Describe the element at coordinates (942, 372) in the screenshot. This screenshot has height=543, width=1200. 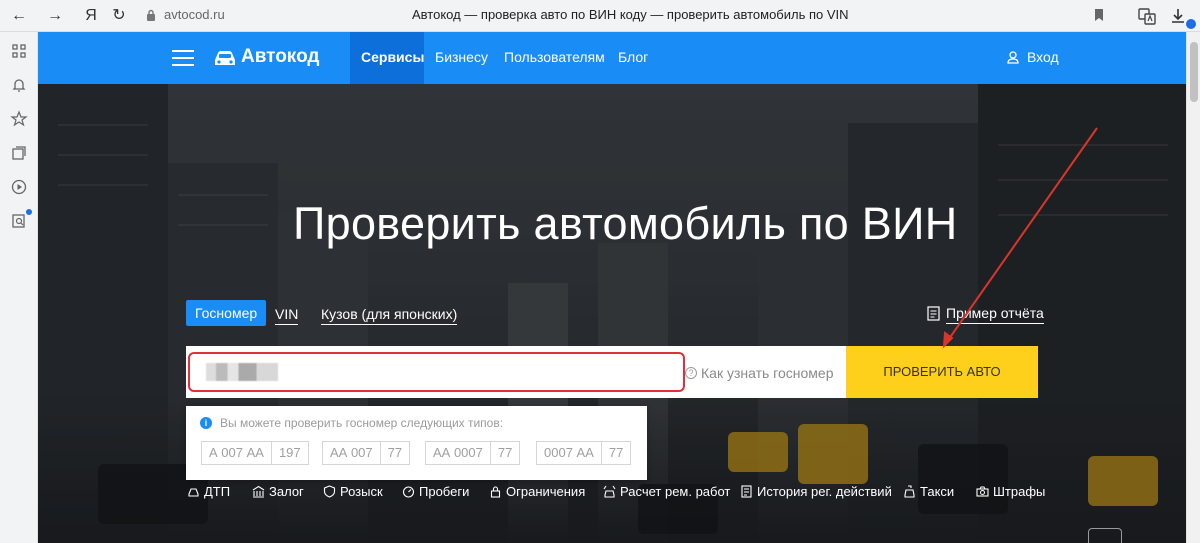
I see `check-car-button: ПРОВЕРИТЬ АВТО` at that location.